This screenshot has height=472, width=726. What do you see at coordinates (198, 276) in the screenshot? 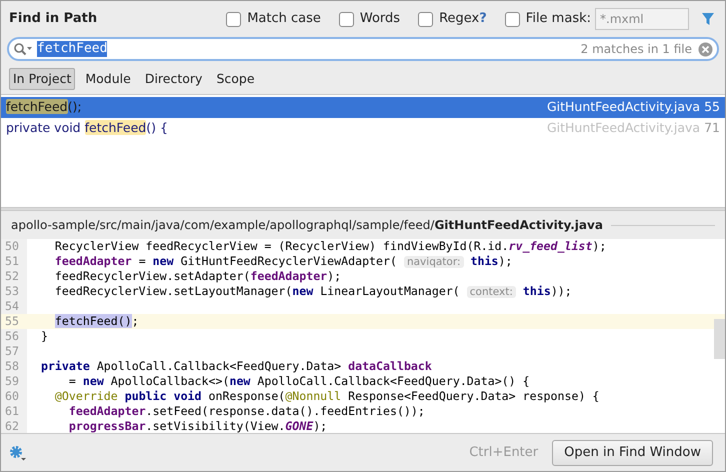
I see `code-line: feedRecyclerView.setAdapter(feedAdapter);` at bounding box center [198, 276].